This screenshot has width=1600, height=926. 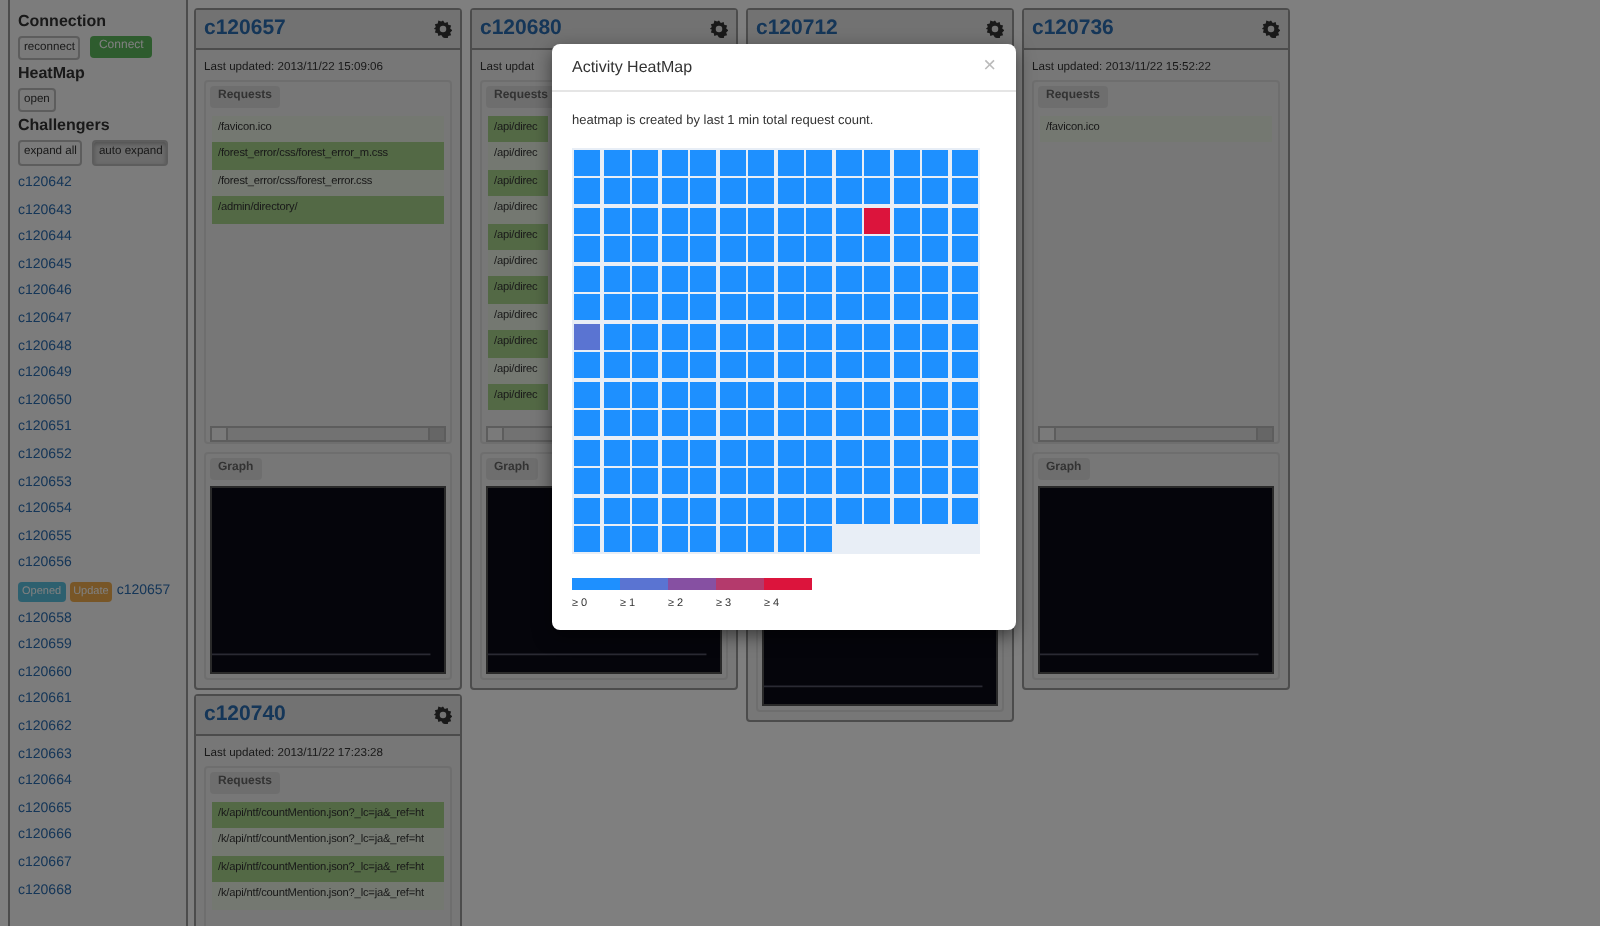 I want to click on section-heading: Challengers, so click(x=65, y=127).